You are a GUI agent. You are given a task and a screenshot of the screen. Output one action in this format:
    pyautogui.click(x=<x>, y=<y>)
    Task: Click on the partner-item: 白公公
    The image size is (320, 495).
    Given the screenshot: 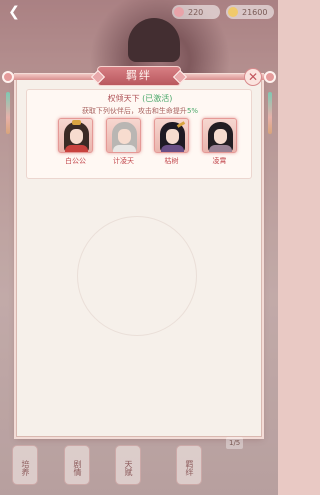 What is the action you would take?
    pyautogui.click(x=75, y=142)
    